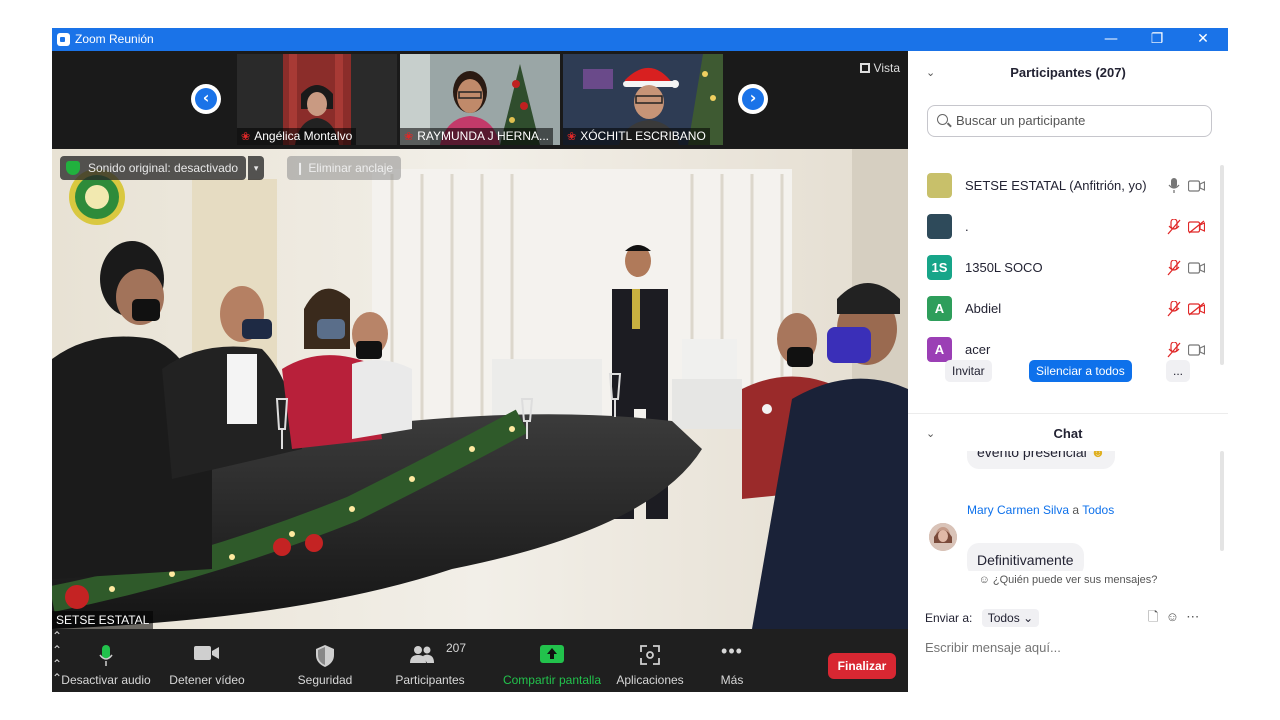  I want to click on chat-message: Definitivamente, so click(1025, 557).